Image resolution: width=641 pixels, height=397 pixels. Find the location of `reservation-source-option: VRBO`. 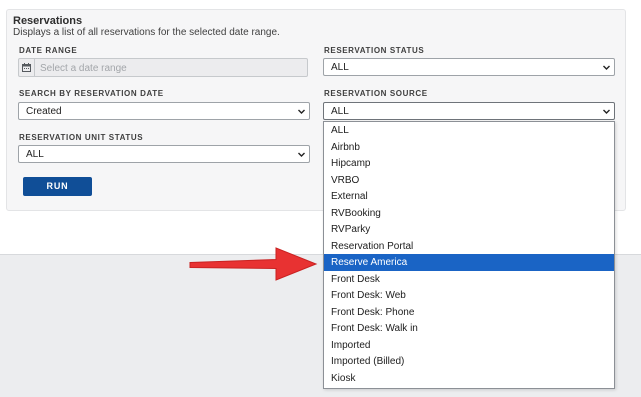

reservation-source-option: VRBO is located at coordinates (469, 180).